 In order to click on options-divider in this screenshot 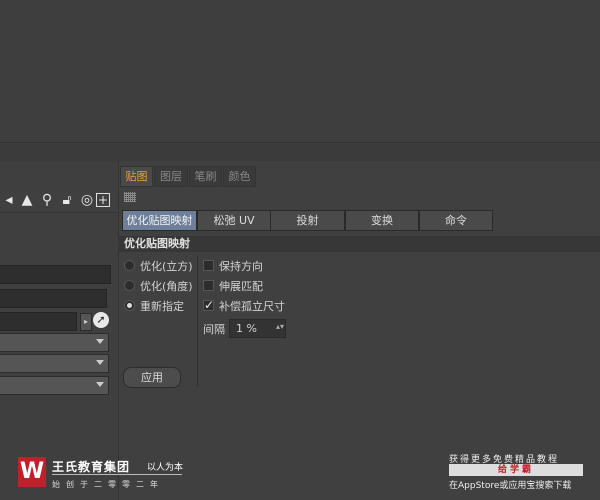, I will do `click(197, 321)`.